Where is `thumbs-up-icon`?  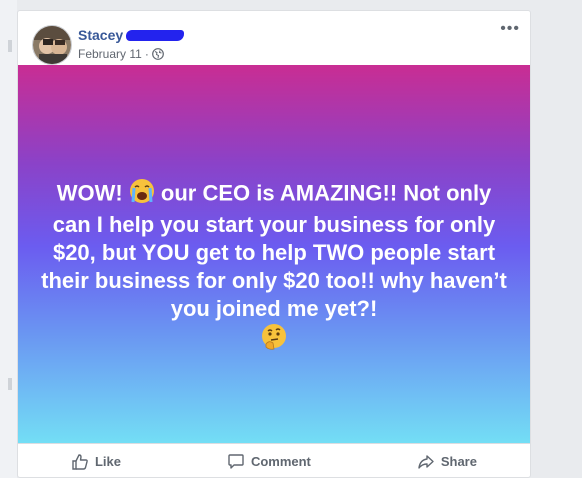
thumbs-up-icon is located at coordinates (80, 461).